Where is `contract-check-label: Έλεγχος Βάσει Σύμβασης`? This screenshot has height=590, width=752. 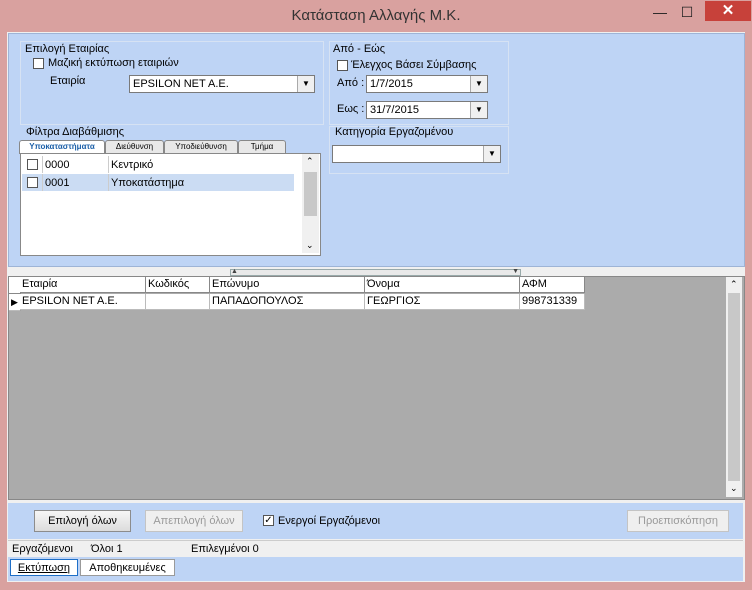
contract-check-label: Έλεγχος Βάσει Σύμβασης is located at coordinates (414, 65).